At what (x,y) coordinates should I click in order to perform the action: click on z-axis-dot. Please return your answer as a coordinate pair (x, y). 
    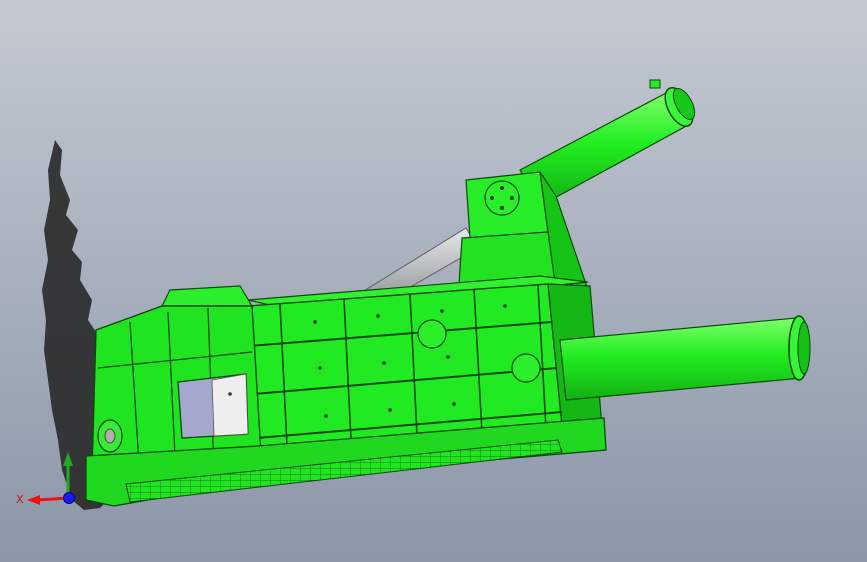
    Looking at the image, I should click on (69, 498).